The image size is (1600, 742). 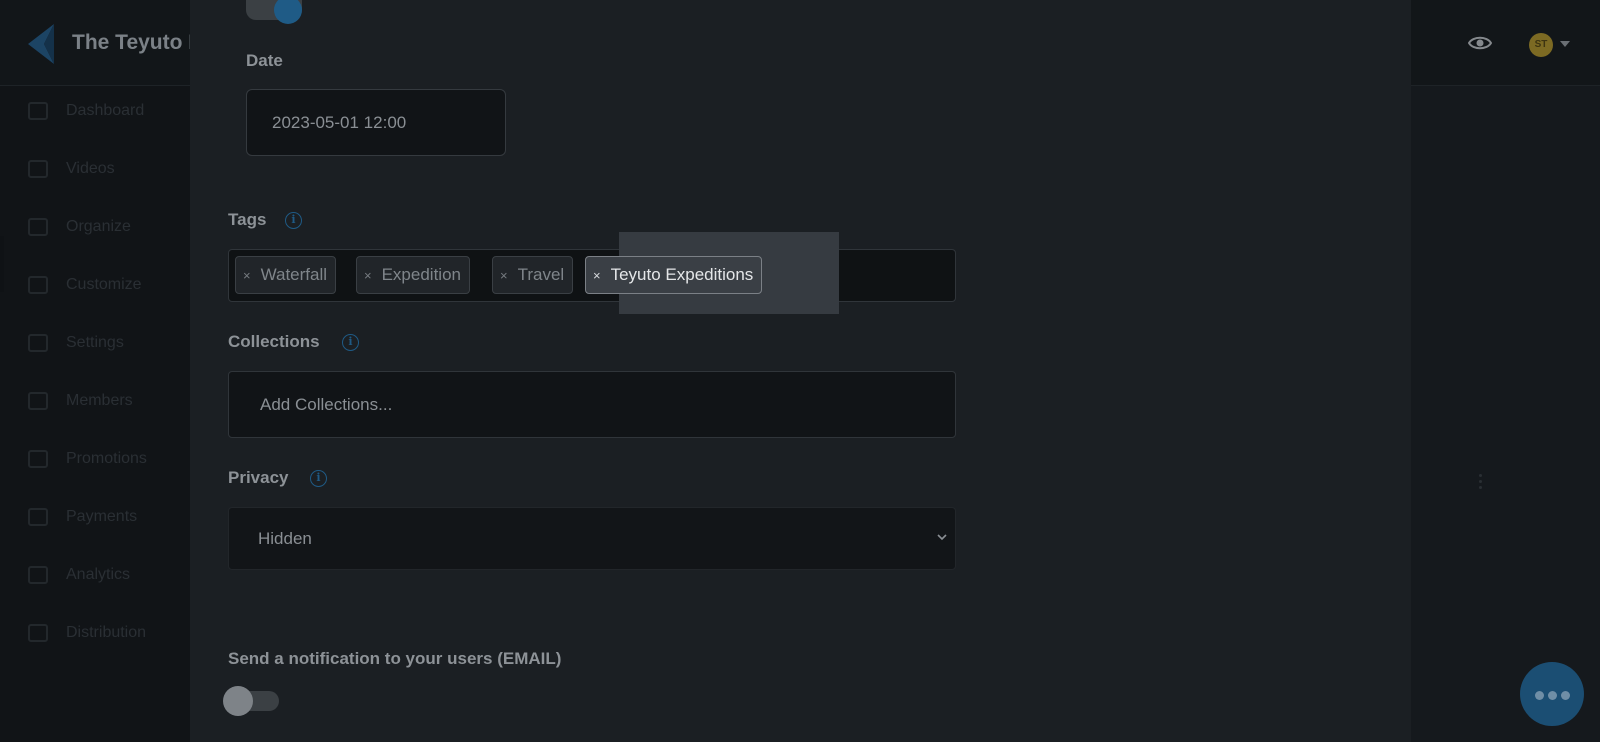 I want to click on sidebar-item-label: Payments, so click(x=102, y=516).